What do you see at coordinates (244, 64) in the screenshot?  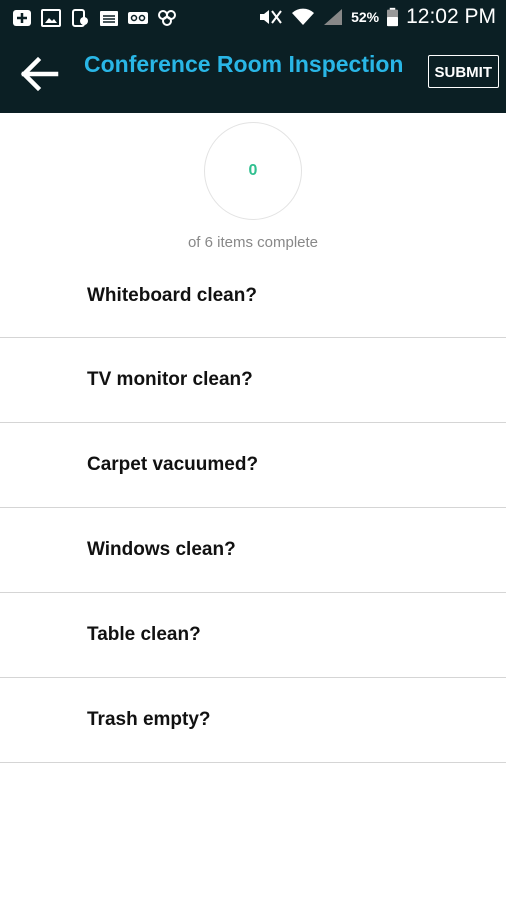 I see `page-title: Conference Room Inspection` at bounding box center [244, 64].